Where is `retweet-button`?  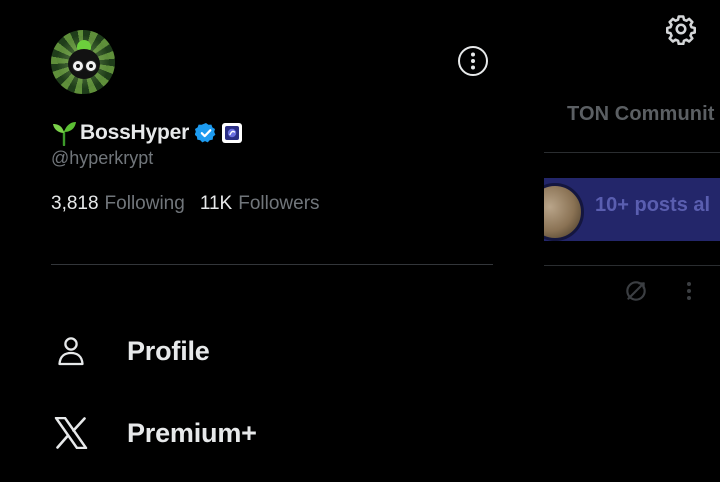 retweet-button is located at coordinates (636, 293).